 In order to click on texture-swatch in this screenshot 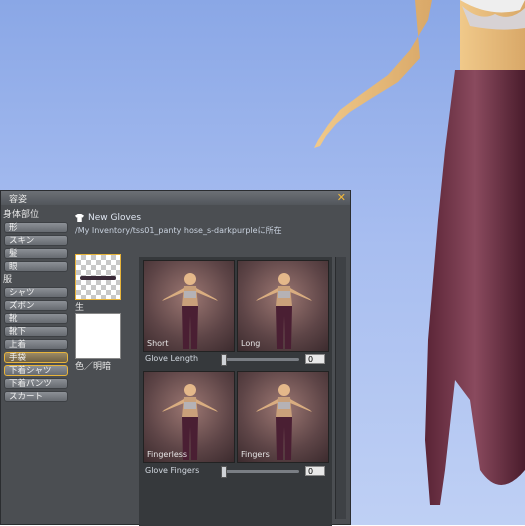, I will do `click(98, 277)`.